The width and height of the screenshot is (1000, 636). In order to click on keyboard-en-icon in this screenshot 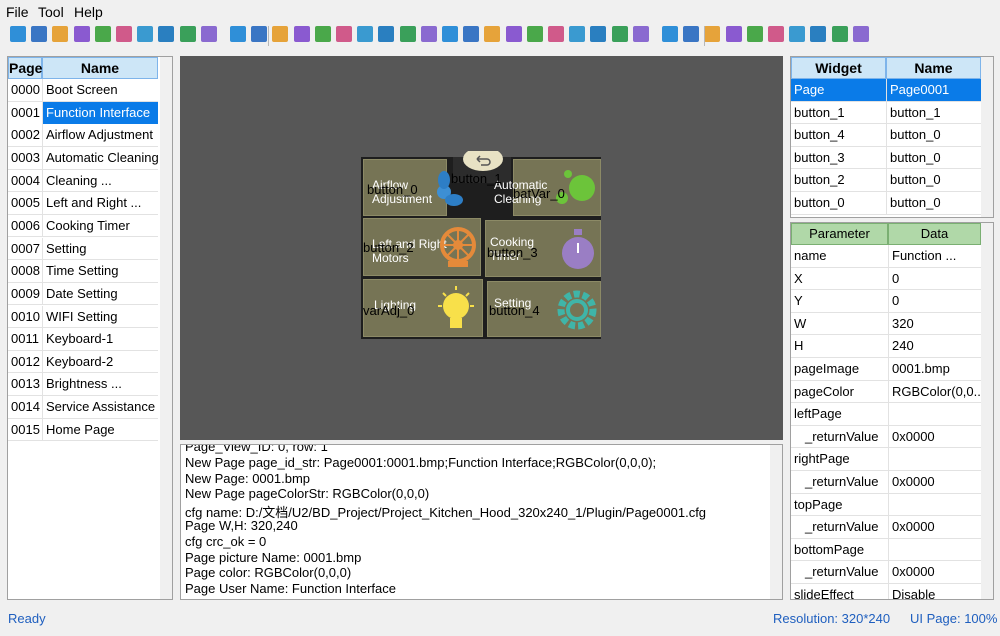, I will do `click(187, 34)`.